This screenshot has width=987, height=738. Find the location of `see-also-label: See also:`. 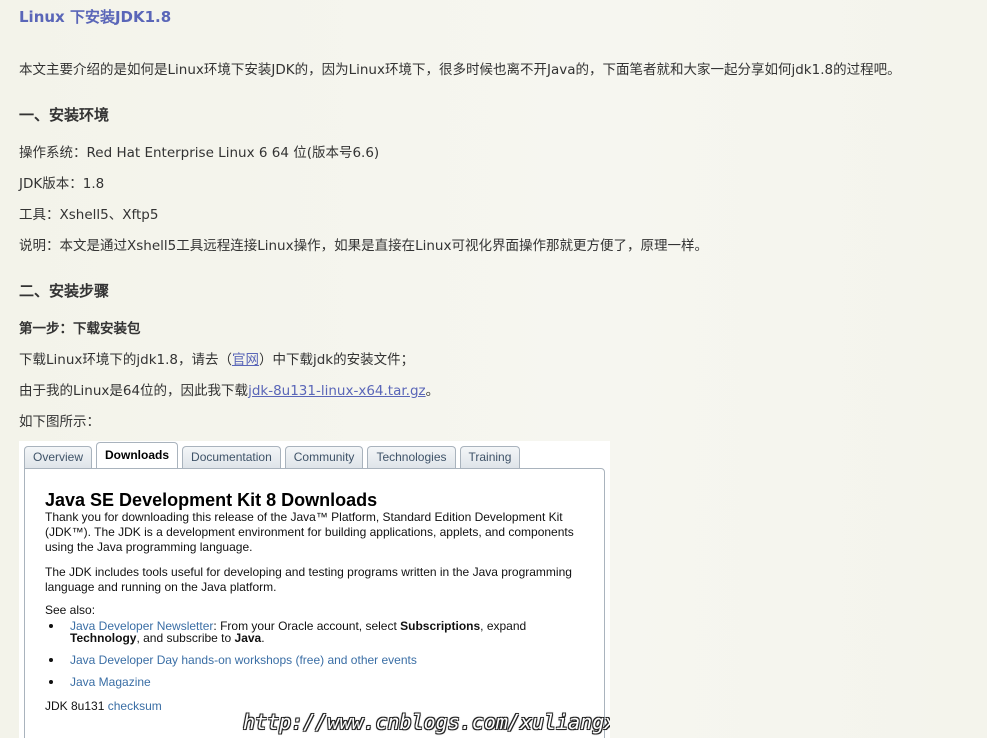

see-also-label: See also: is located at coordinates (70, 610).